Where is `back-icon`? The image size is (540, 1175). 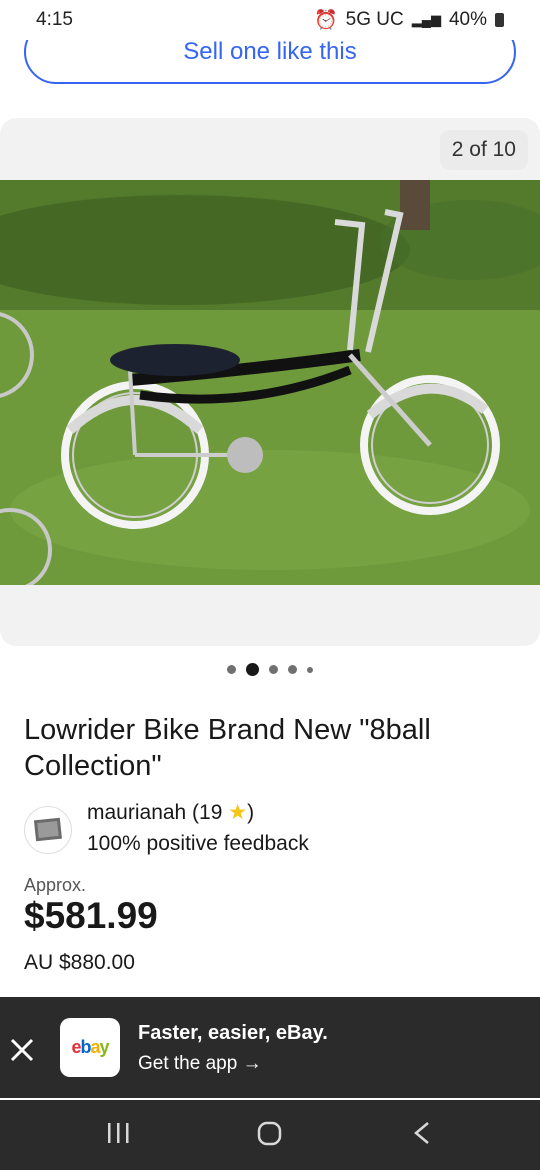
back-icon is located at coordinates (421, 1133).